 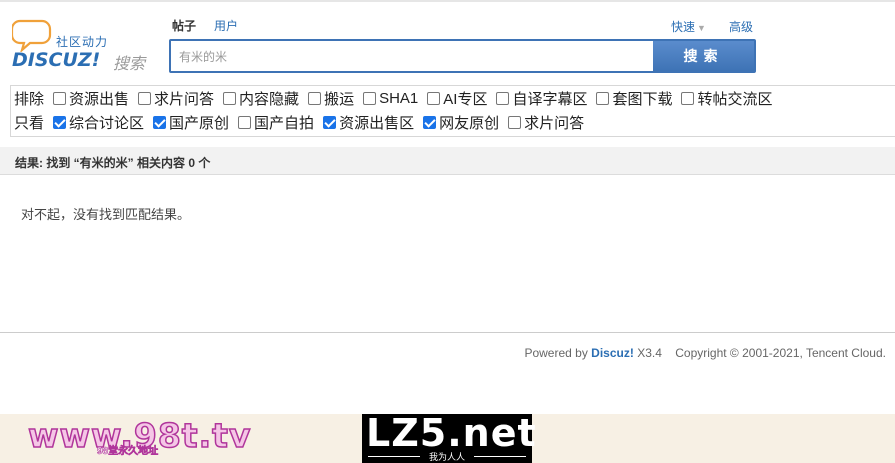 I want to click on empty-results-message: 对不起，没有找到匹配结果。, so click(x=106, y=214).